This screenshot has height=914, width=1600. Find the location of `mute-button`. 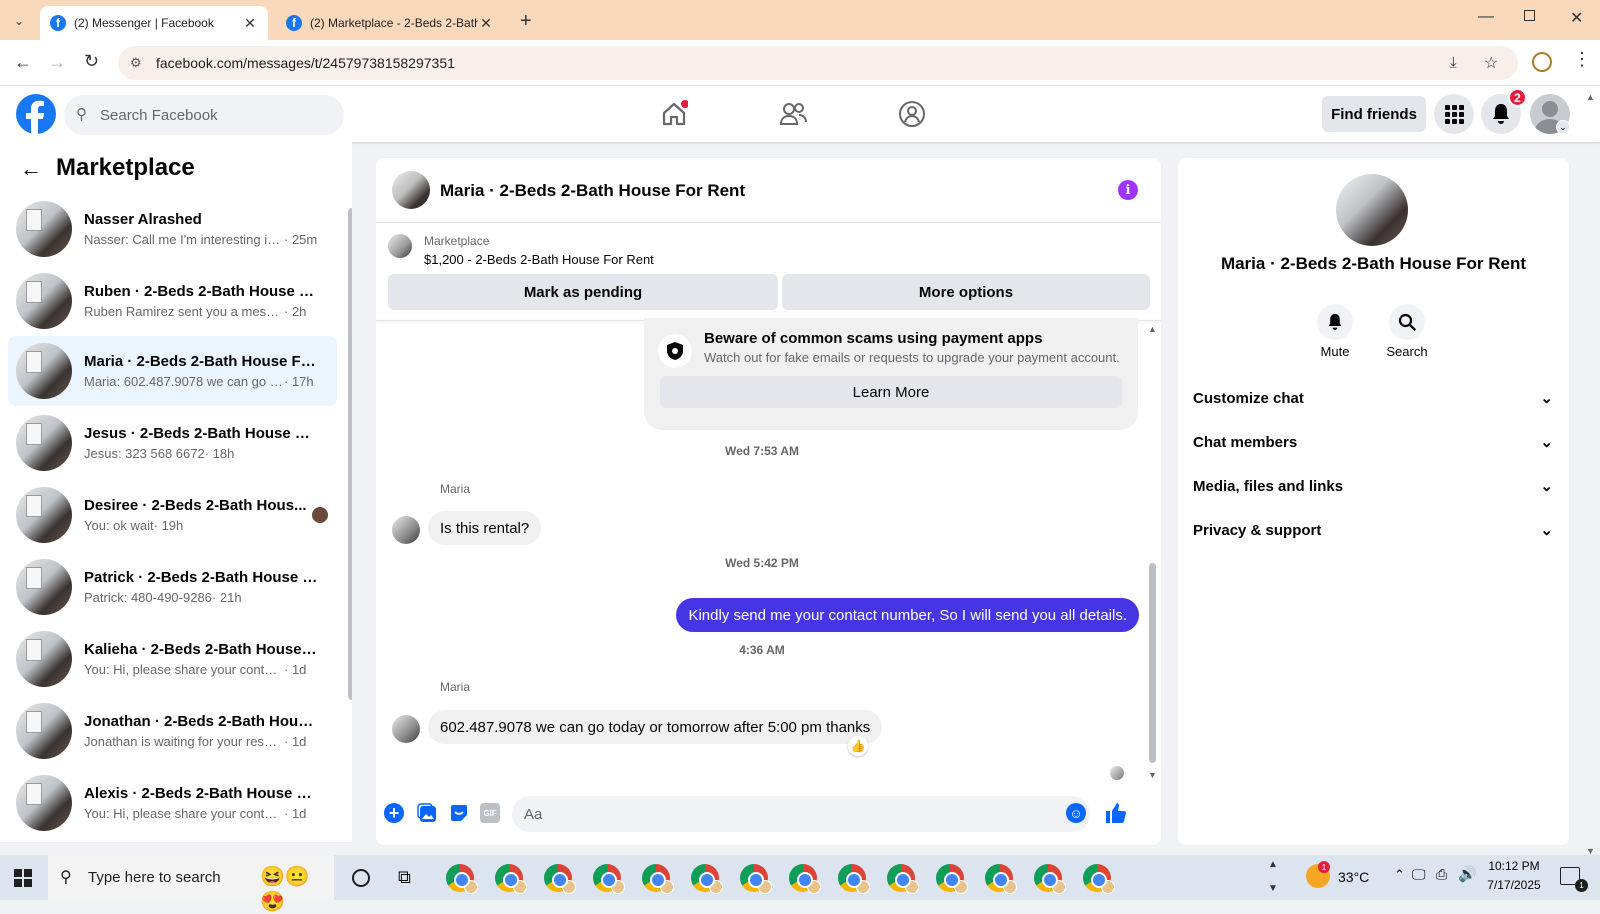

mute-button is located at coordinates (1335, 322).